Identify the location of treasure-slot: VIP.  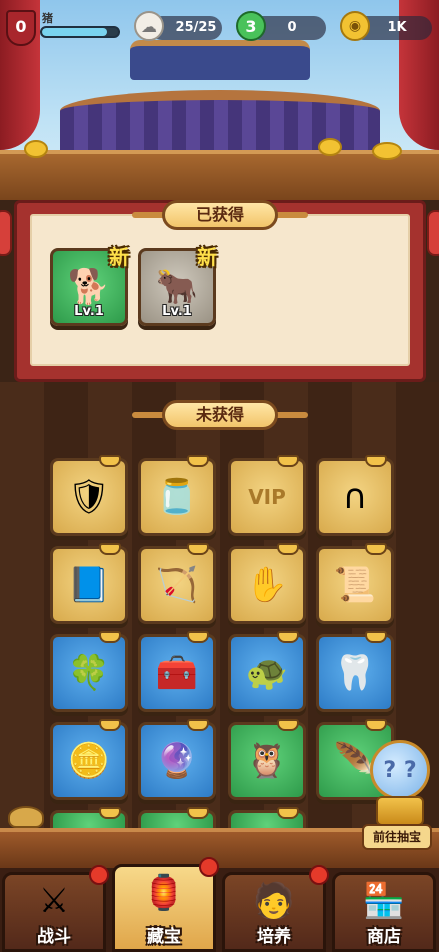
(267, 495).